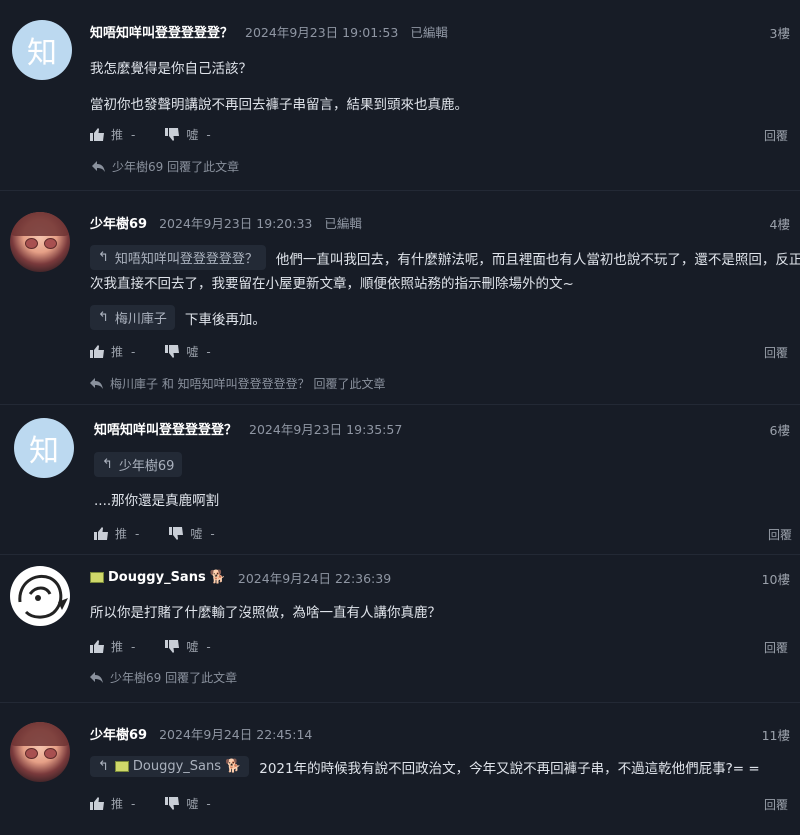 The height and width of the screenshot is (835, 800). I want to click on sketch-avatar-icon, so click(40, 596).